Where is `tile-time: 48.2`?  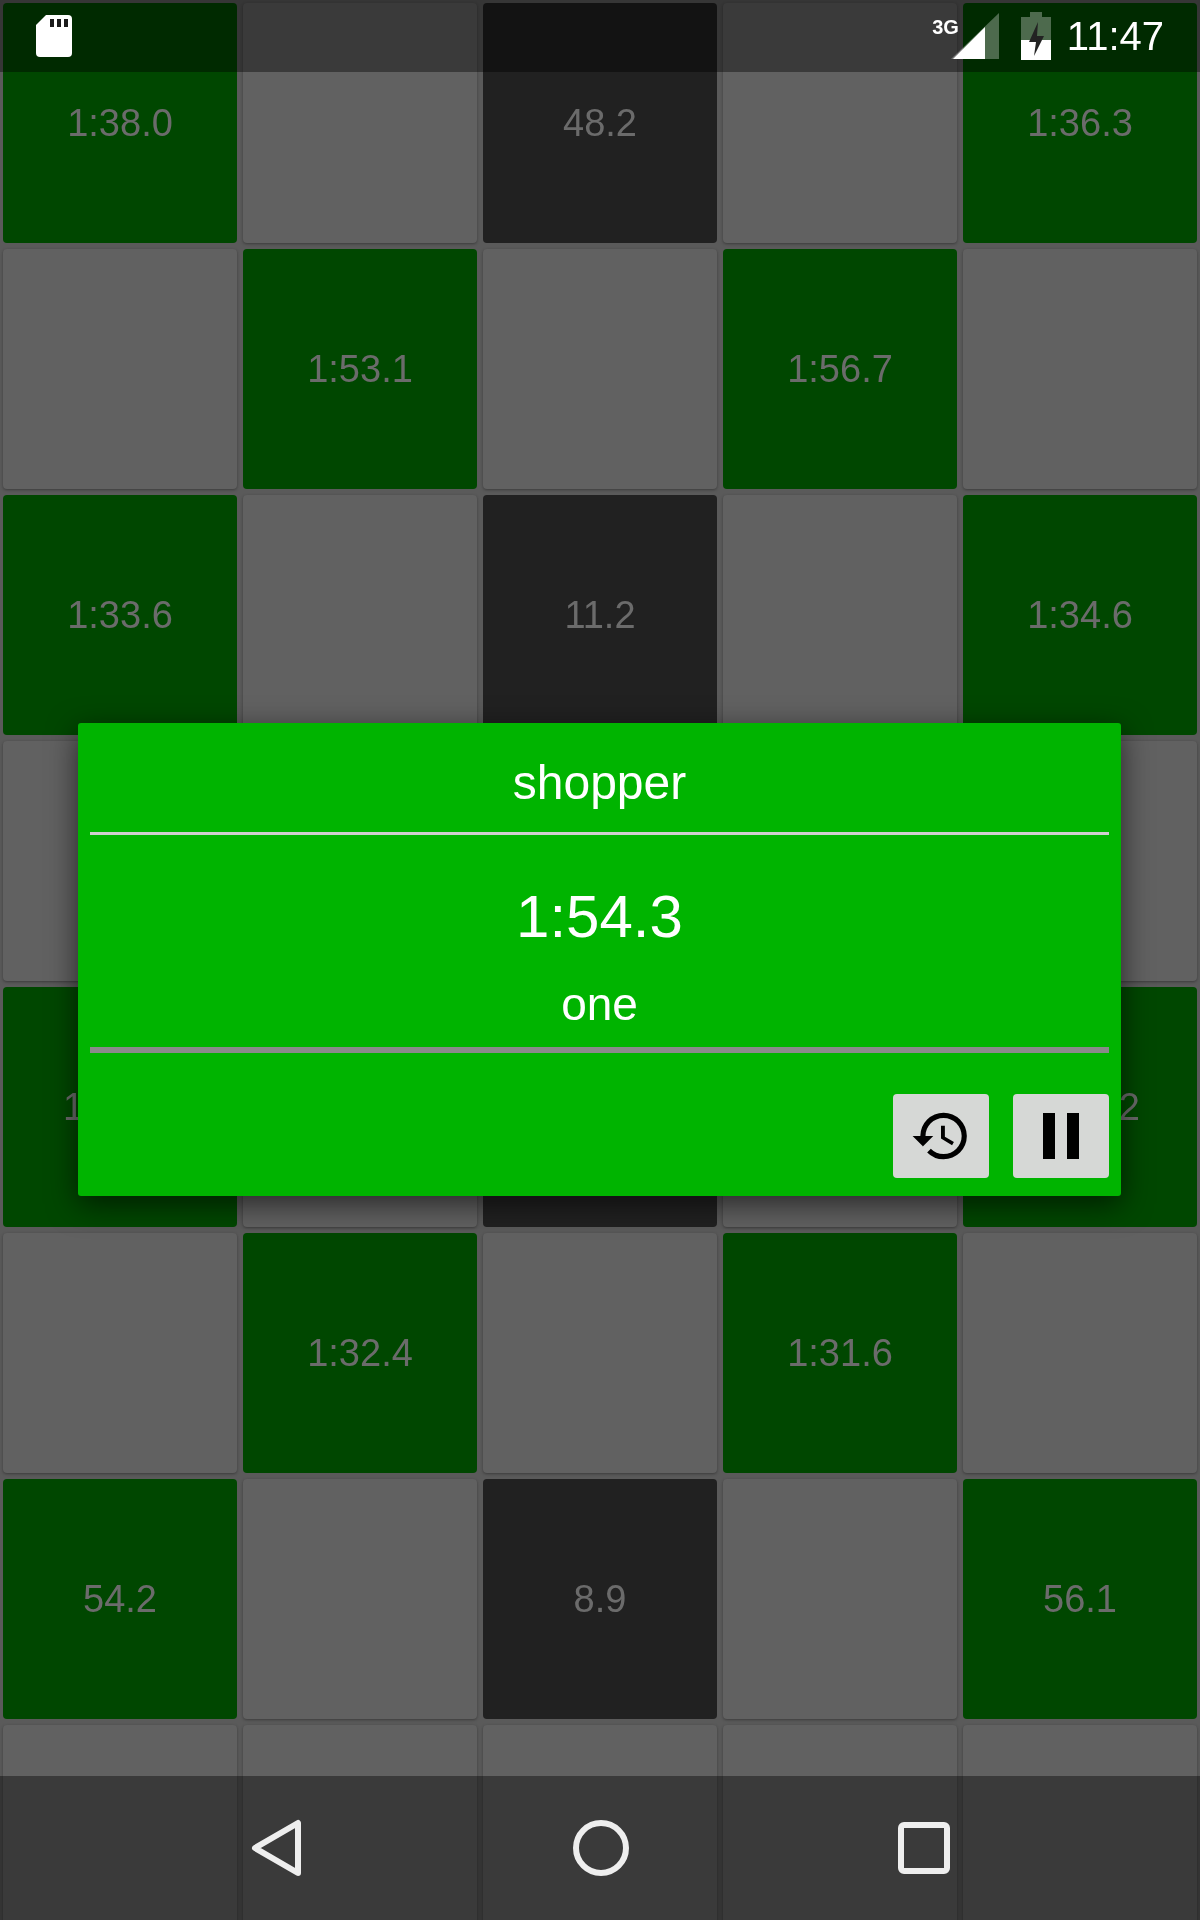 tile-time: 48.2 is located at coordinates (600, 123).